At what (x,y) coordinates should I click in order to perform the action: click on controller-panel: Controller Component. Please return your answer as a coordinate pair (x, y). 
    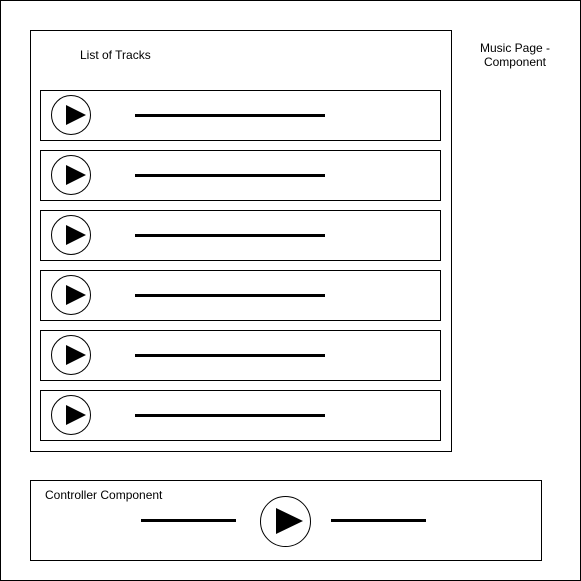
    Looking at the image, I should click on (286, 520).